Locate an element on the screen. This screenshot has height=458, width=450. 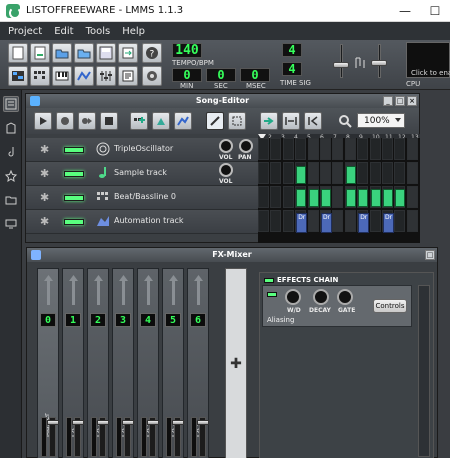
track-row: ✱ TripleOscillator VOL PAN is located at coordinates (142, 150).